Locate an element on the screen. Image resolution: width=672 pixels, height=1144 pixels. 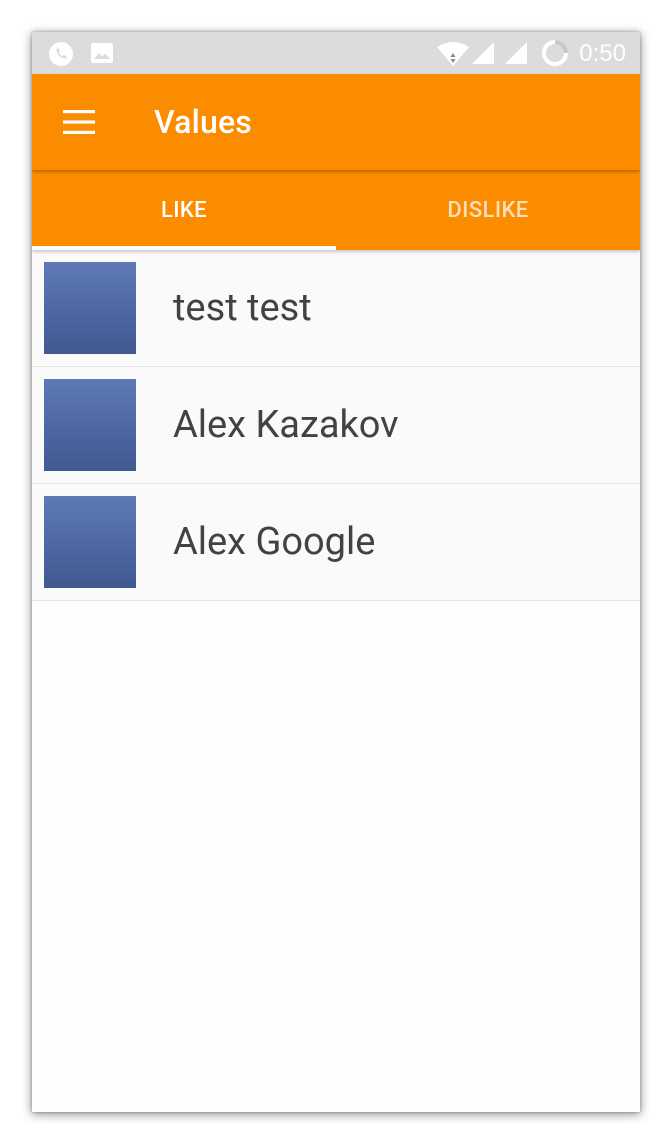
list-item-name: Alex Kazakov is located at coordinates (286, 425).